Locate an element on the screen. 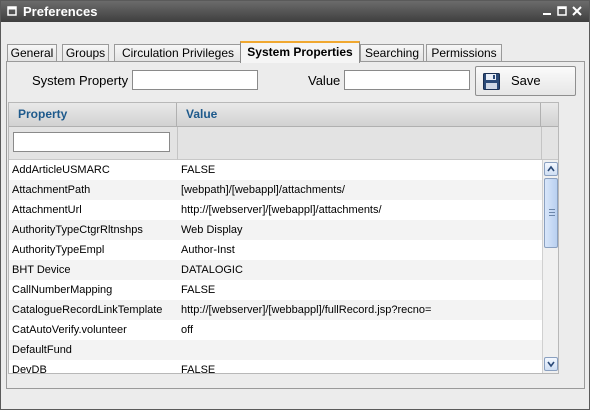 This screenshot has width=590, height=410. table-row: AddArticleUSMARC FALSE is located at coordinates (275, 170).